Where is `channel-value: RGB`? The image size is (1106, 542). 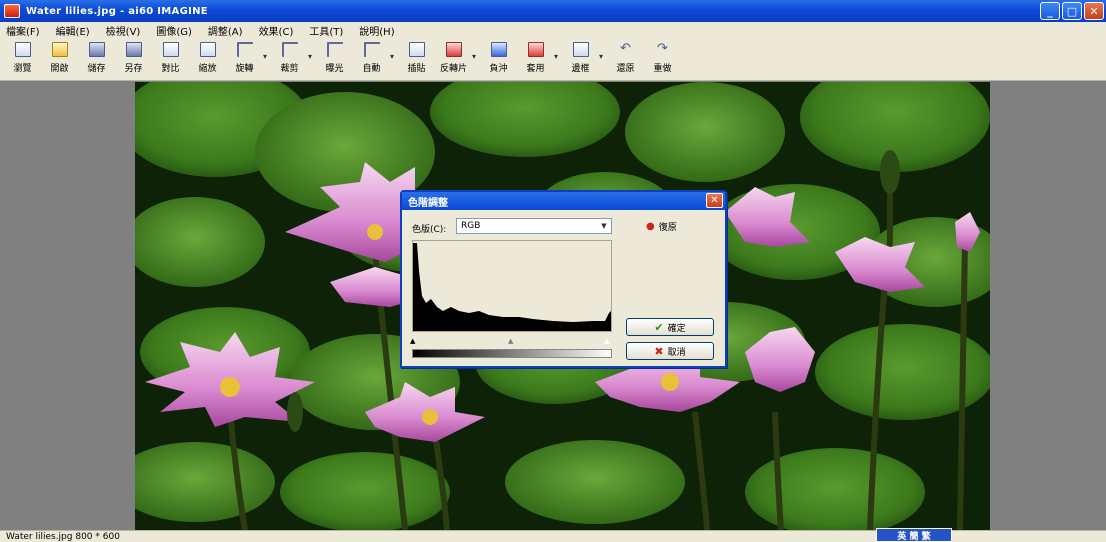 channel-value: RGB is located at coordinates (471, 226).